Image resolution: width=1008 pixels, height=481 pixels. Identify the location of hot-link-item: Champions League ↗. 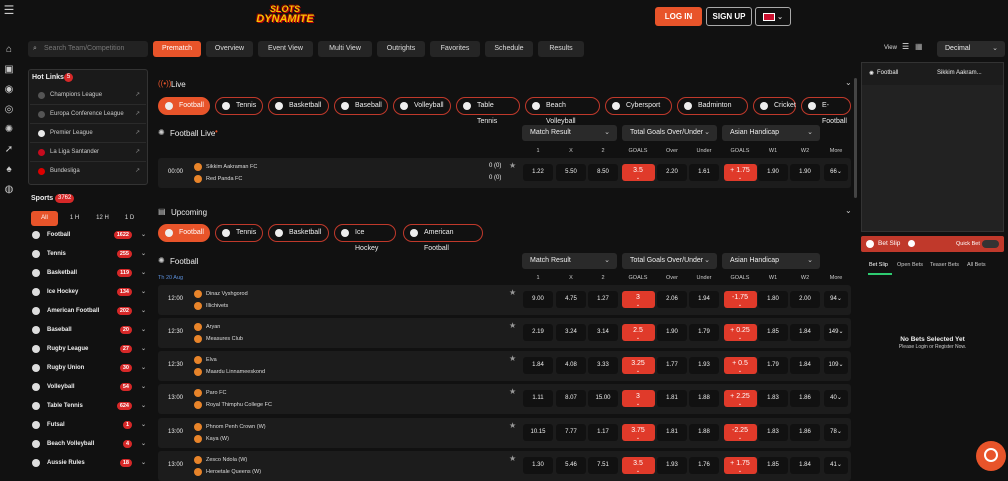
(88, 95).